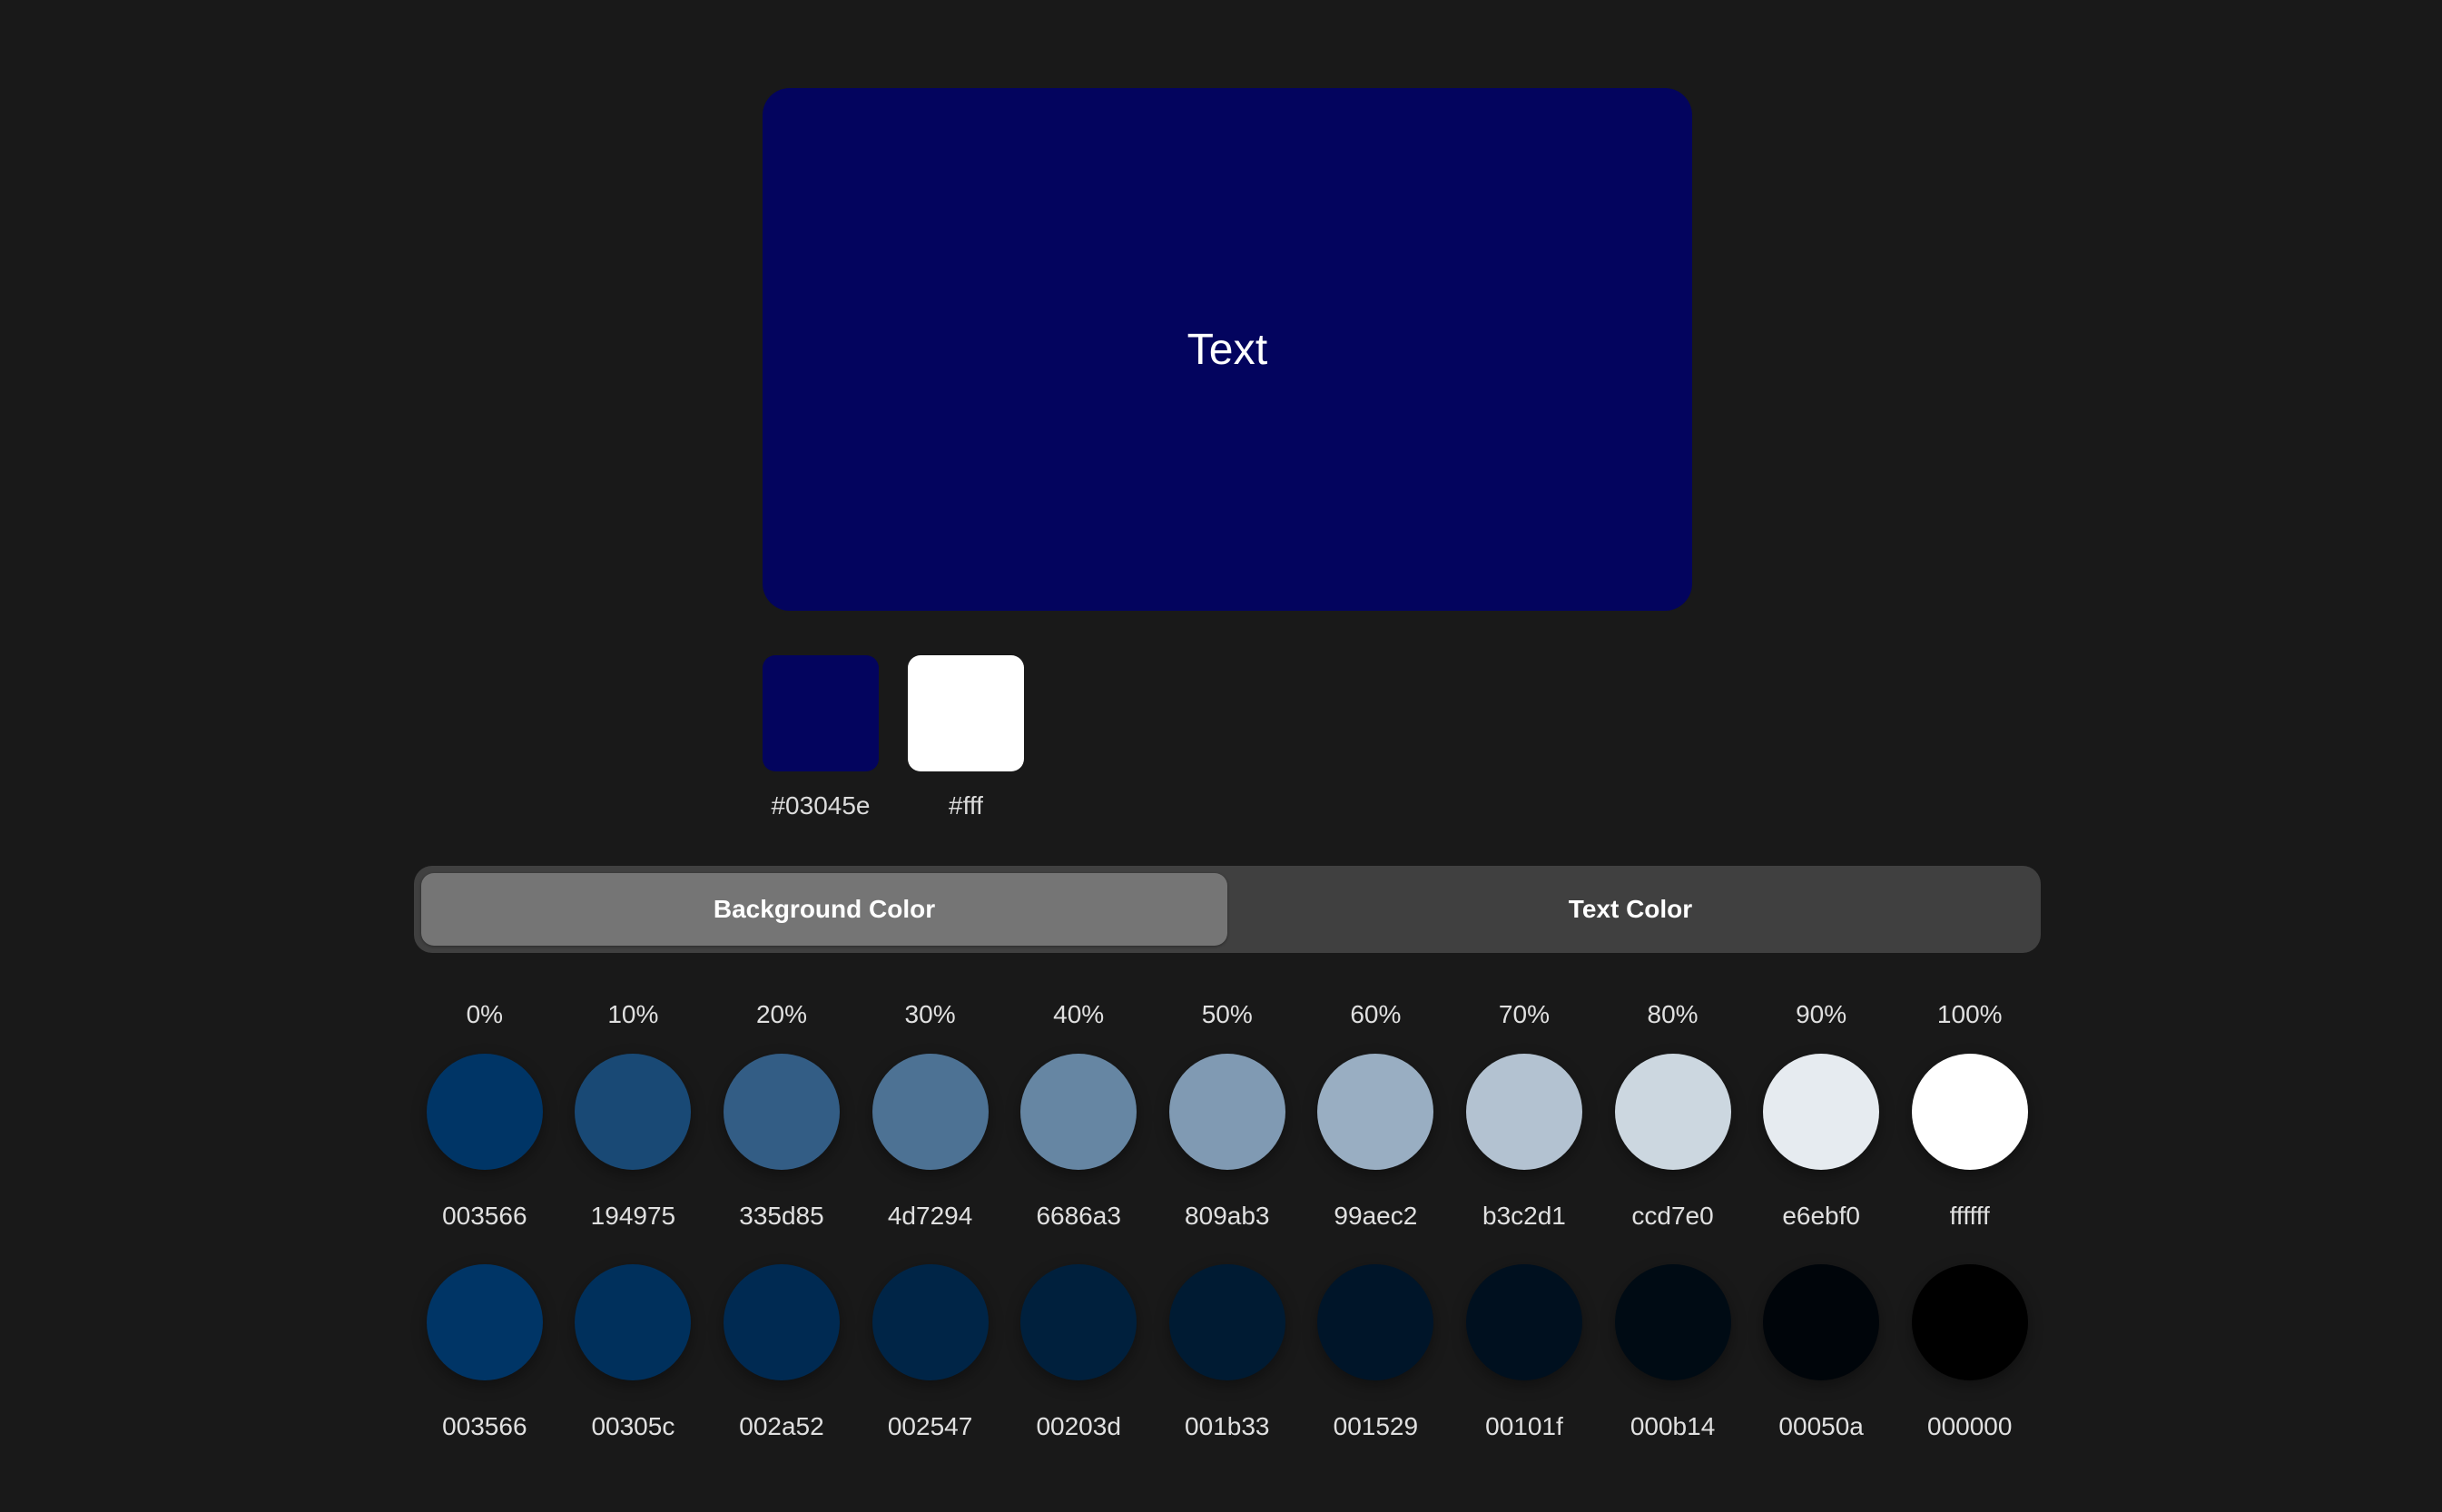 Image resolution: width=2442 pixels, height=1512 pixels. I want to click on percent-label-cell: 80%, so click(1673, 1015).